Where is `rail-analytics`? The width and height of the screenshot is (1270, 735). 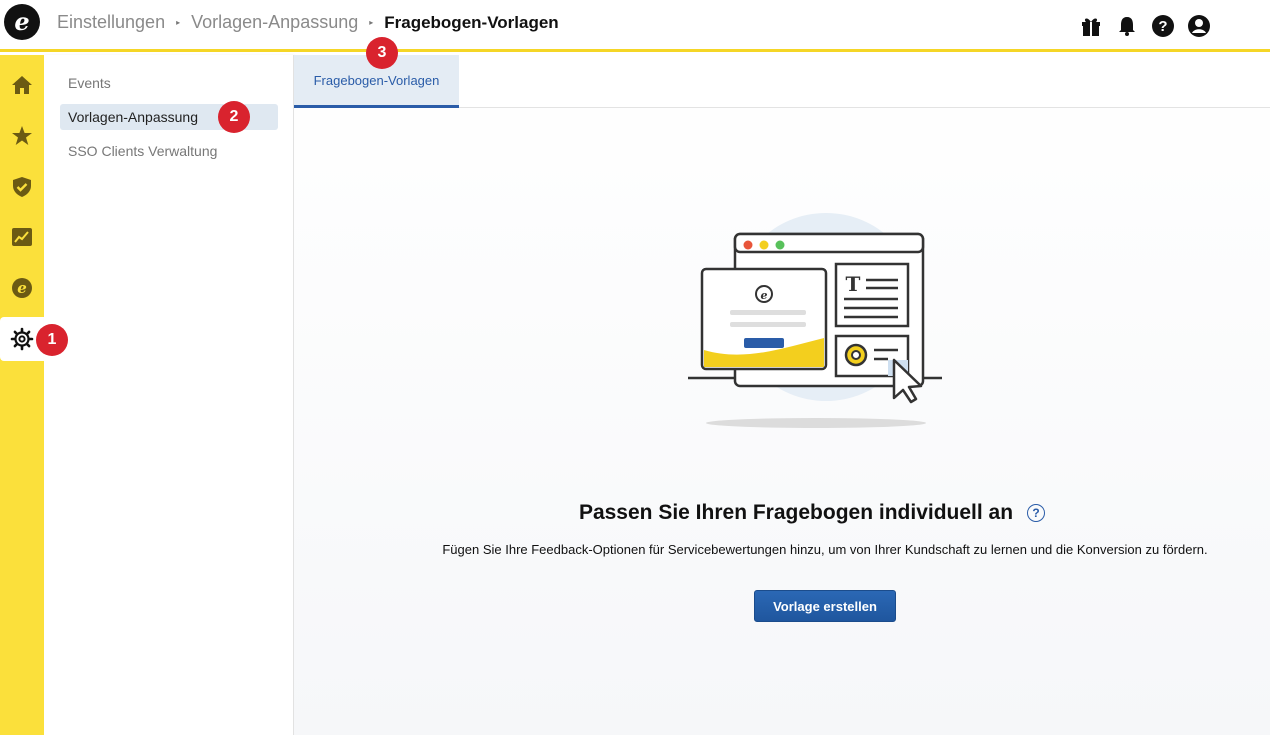 rail-analytics is located at coordinates (22, 237).